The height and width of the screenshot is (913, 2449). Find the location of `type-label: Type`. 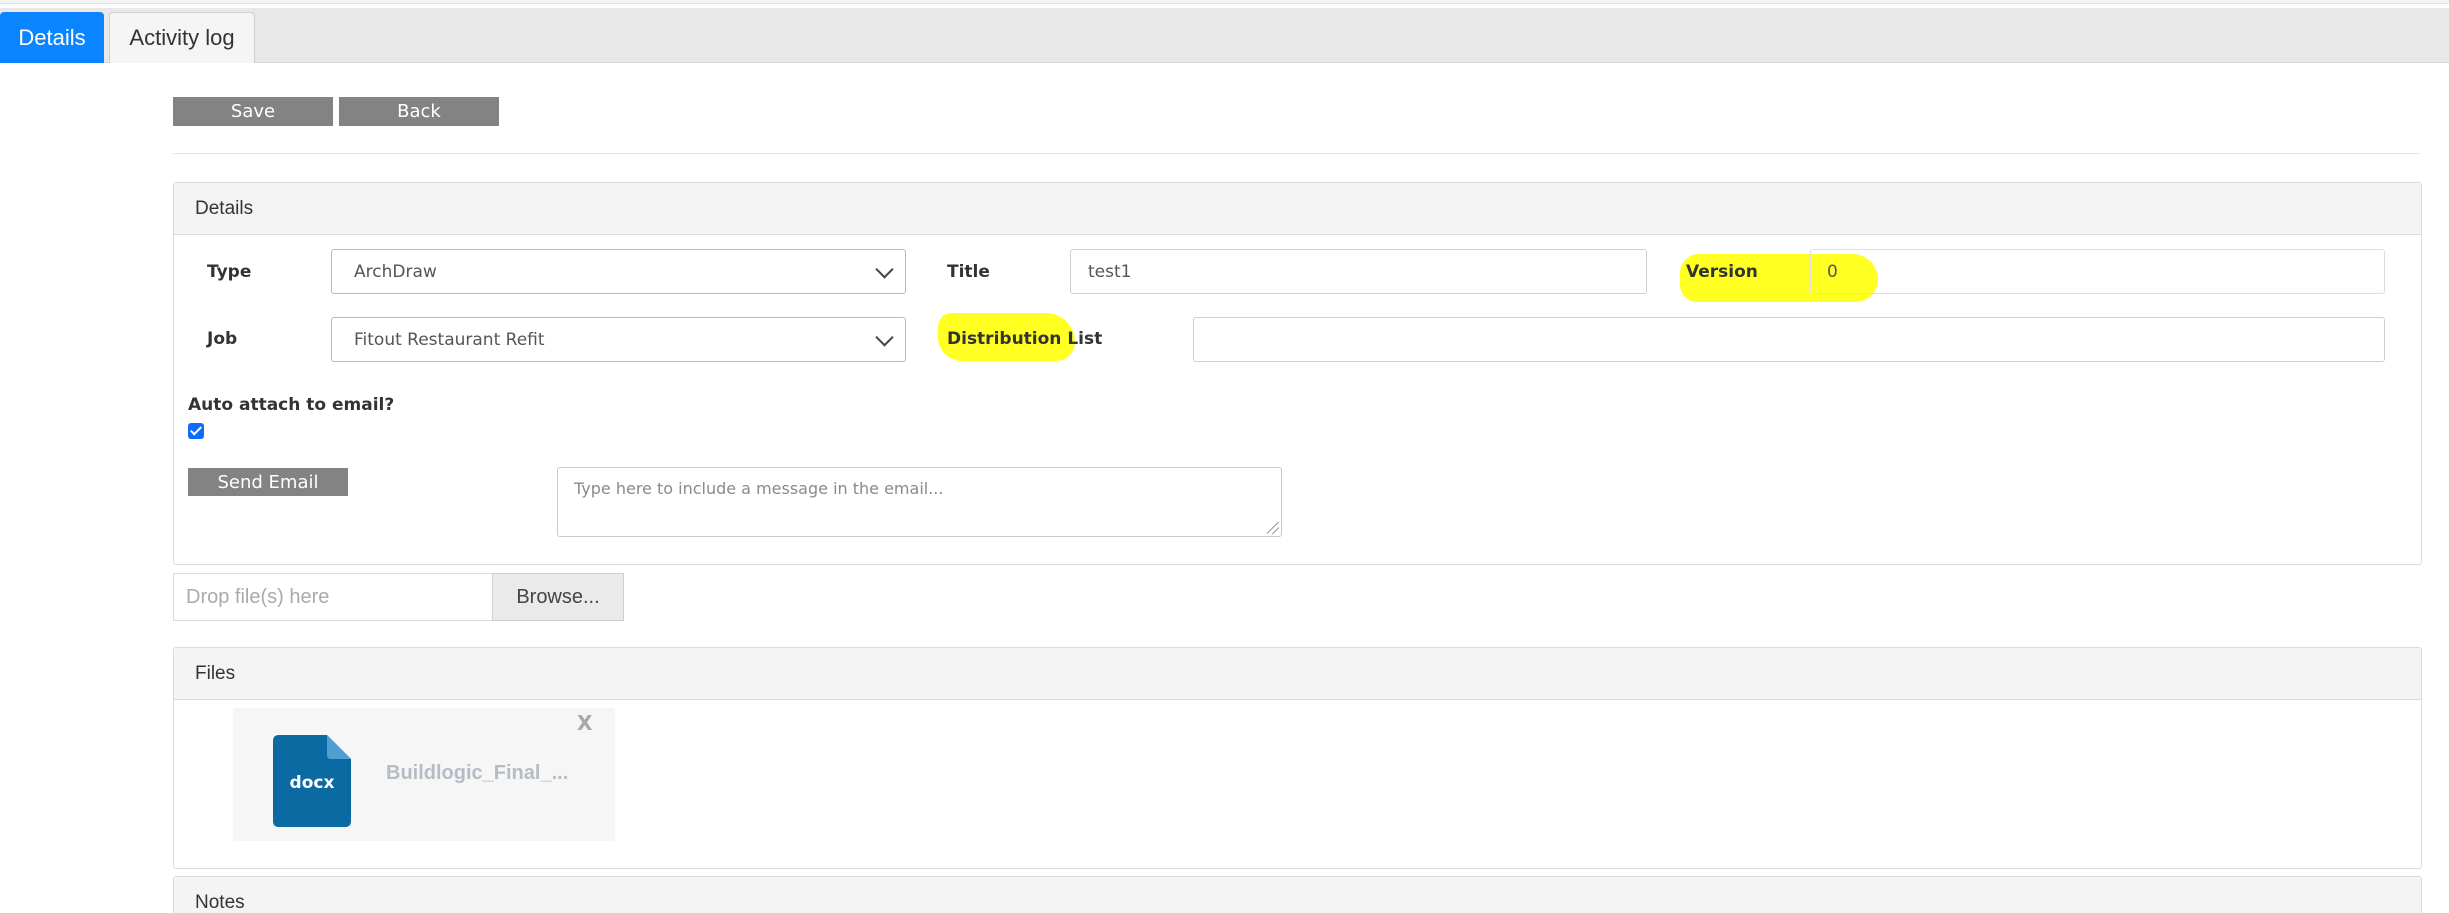

type-label: Type is located at coordinates (229, 272).